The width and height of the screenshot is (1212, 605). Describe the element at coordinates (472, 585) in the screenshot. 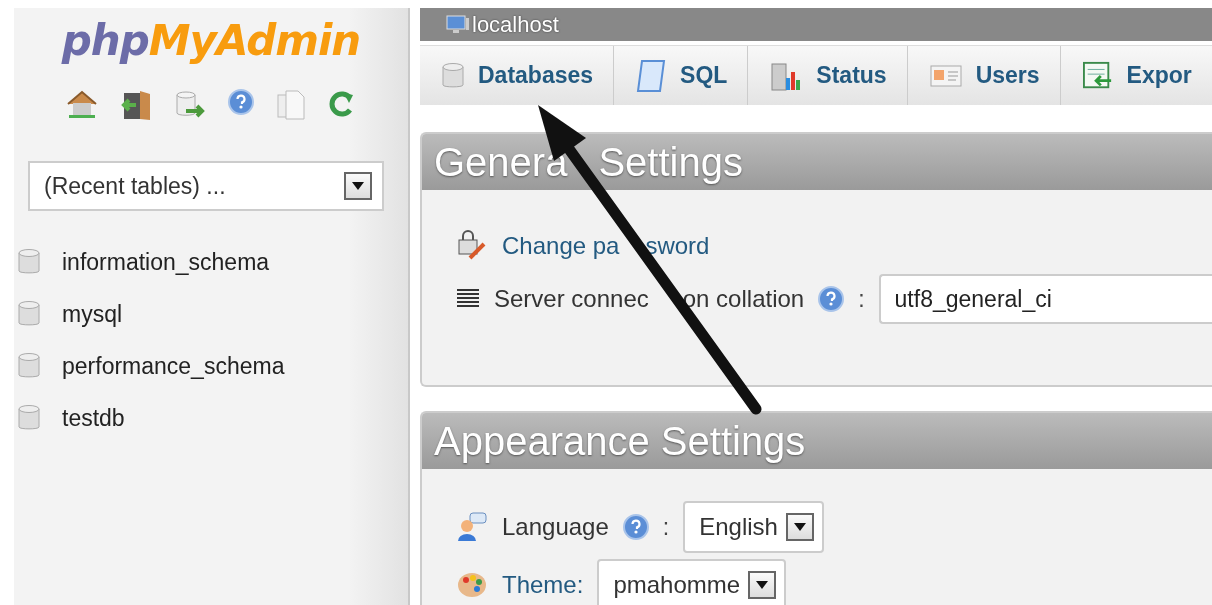

I see `palette-icon` at that location.